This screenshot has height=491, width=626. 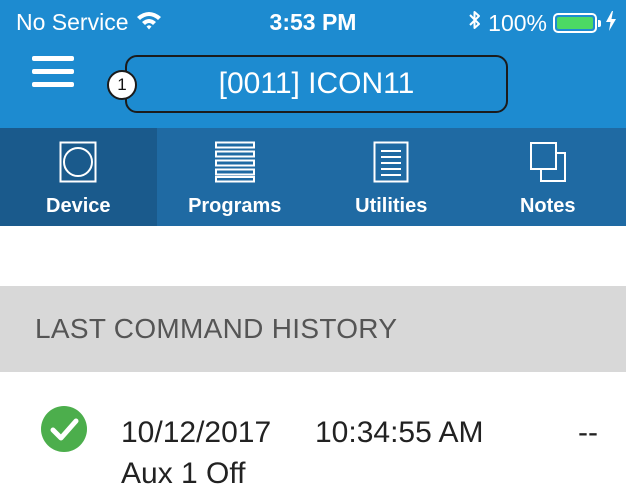 I want to click on battery-fill, so click(x=575, y=23).